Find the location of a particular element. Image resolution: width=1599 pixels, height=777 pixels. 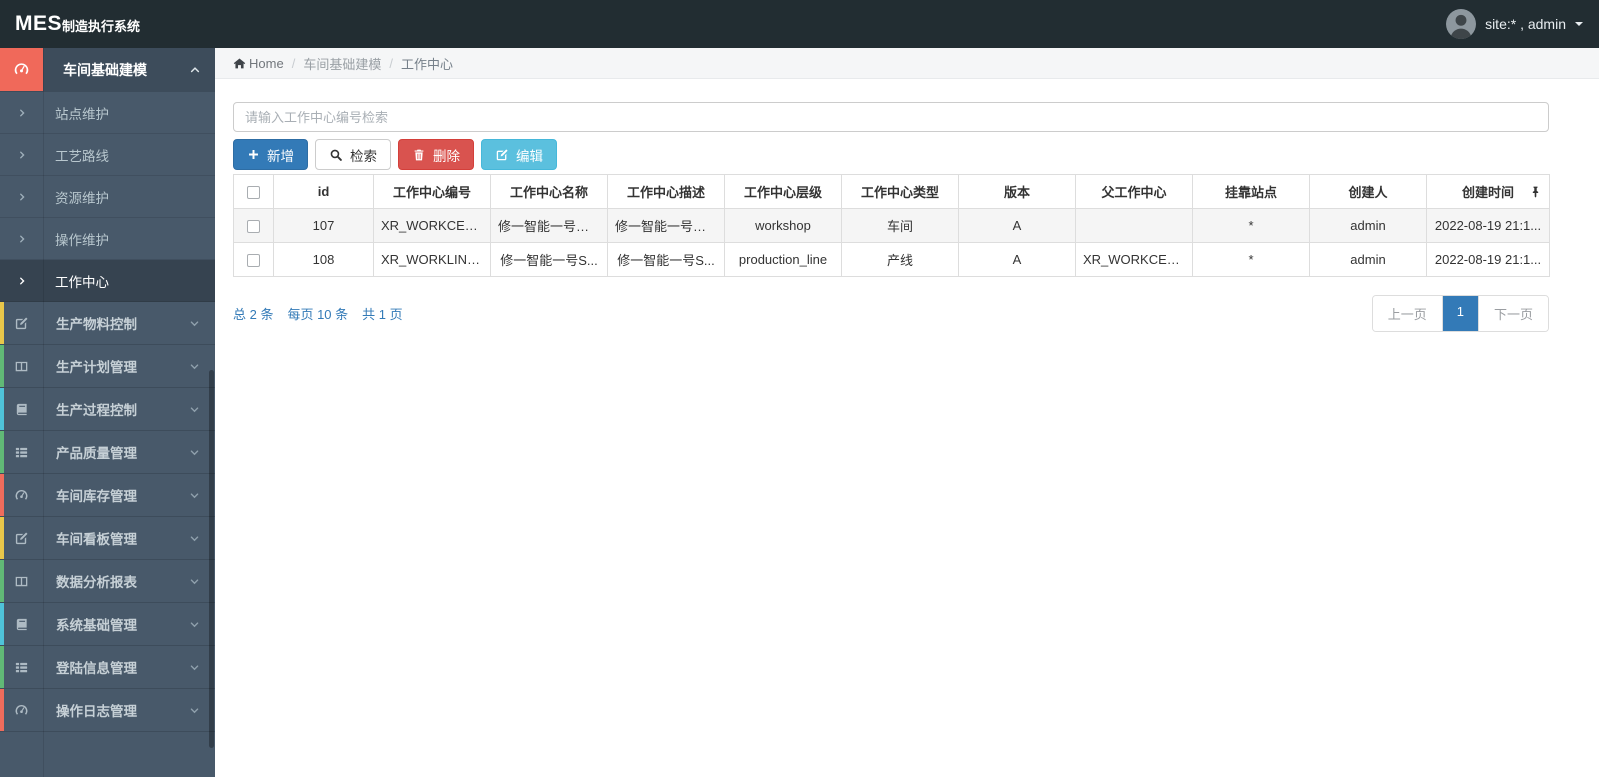

user-avatar is located at coordinates (1461, 24).